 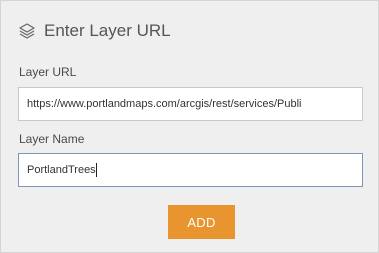 I want to click on layers-icon, so click(x=27, y=31).